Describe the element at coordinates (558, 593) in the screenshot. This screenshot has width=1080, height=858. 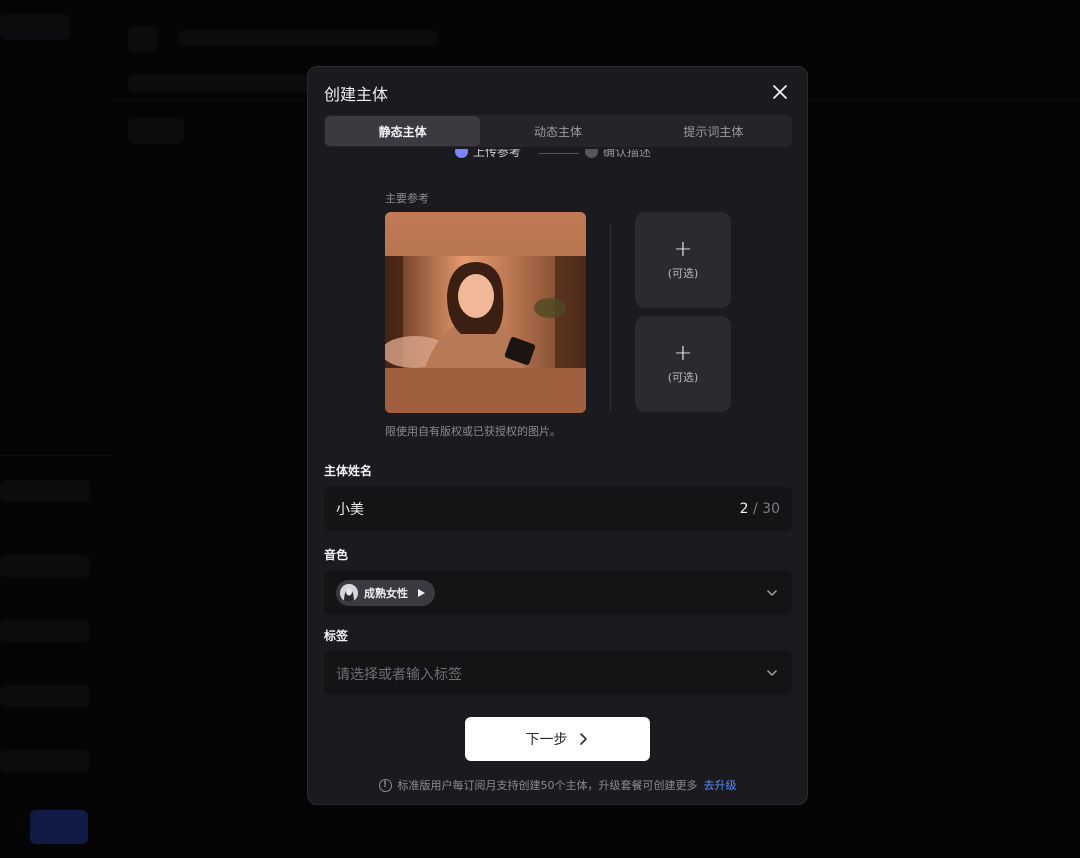
I see `voice-select: 成熟女性` at that location.